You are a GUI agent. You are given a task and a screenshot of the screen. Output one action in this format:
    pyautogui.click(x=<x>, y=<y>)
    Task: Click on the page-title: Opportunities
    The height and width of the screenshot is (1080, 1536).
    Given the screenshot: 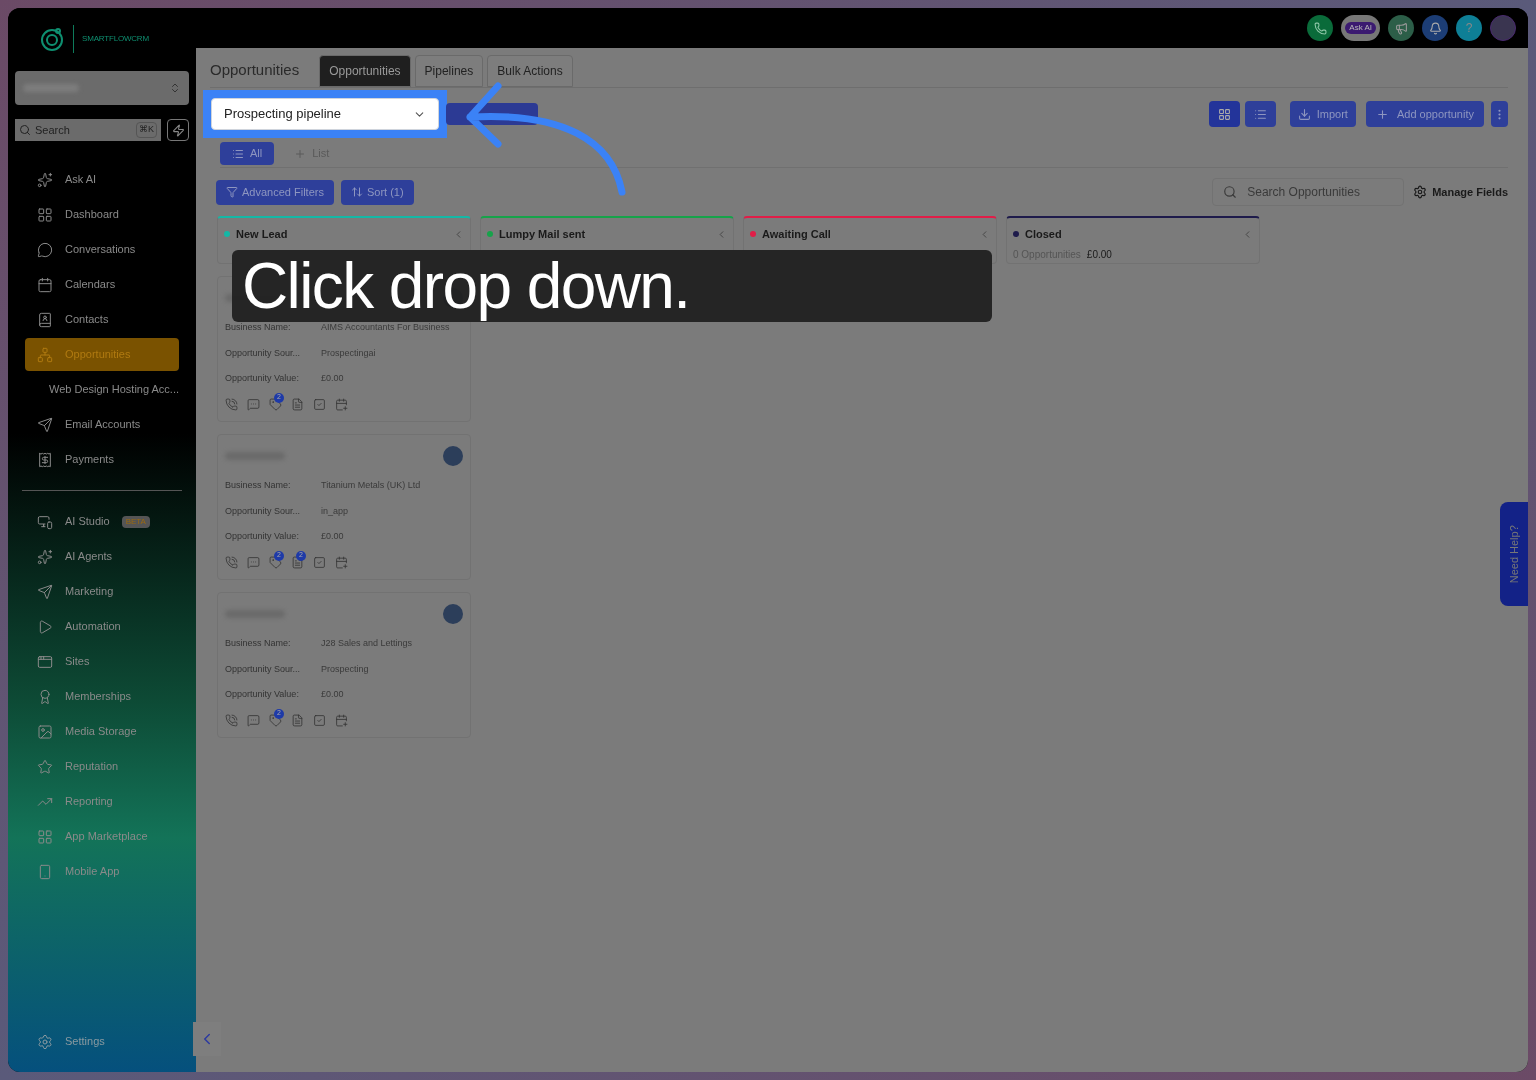 What is the action you would take?
    pyautogui.click(x=255, y=69)
    